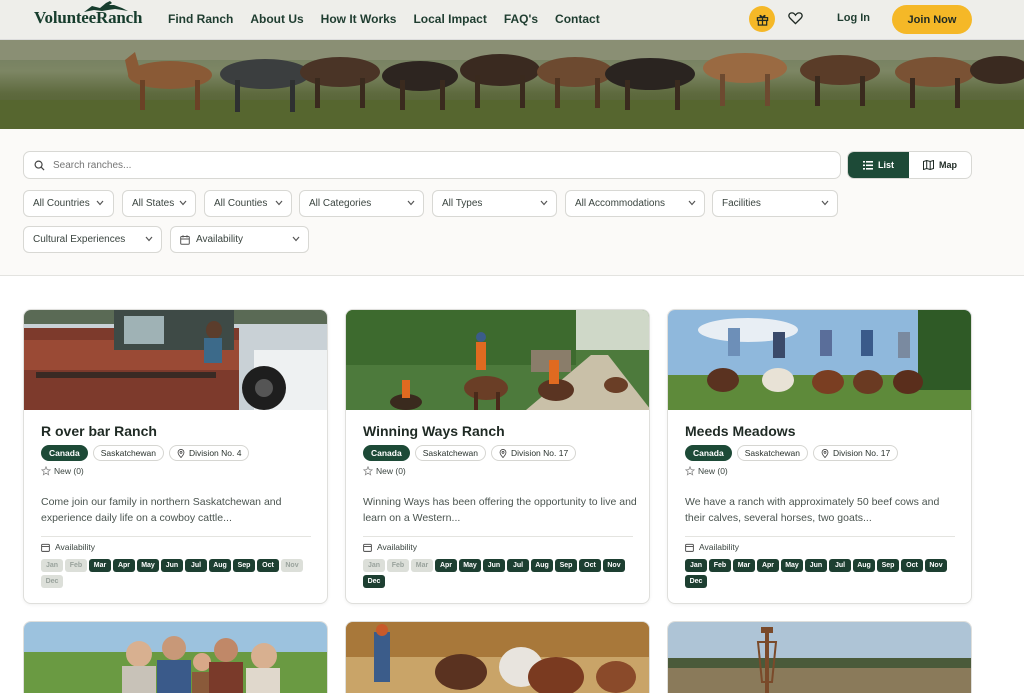 The height and width of the screenshot is (693, 1024). What do you see at coordinates (518, 565) in the screenshot?
I see `month-jul: Jul` at bounding box center [518, 565].